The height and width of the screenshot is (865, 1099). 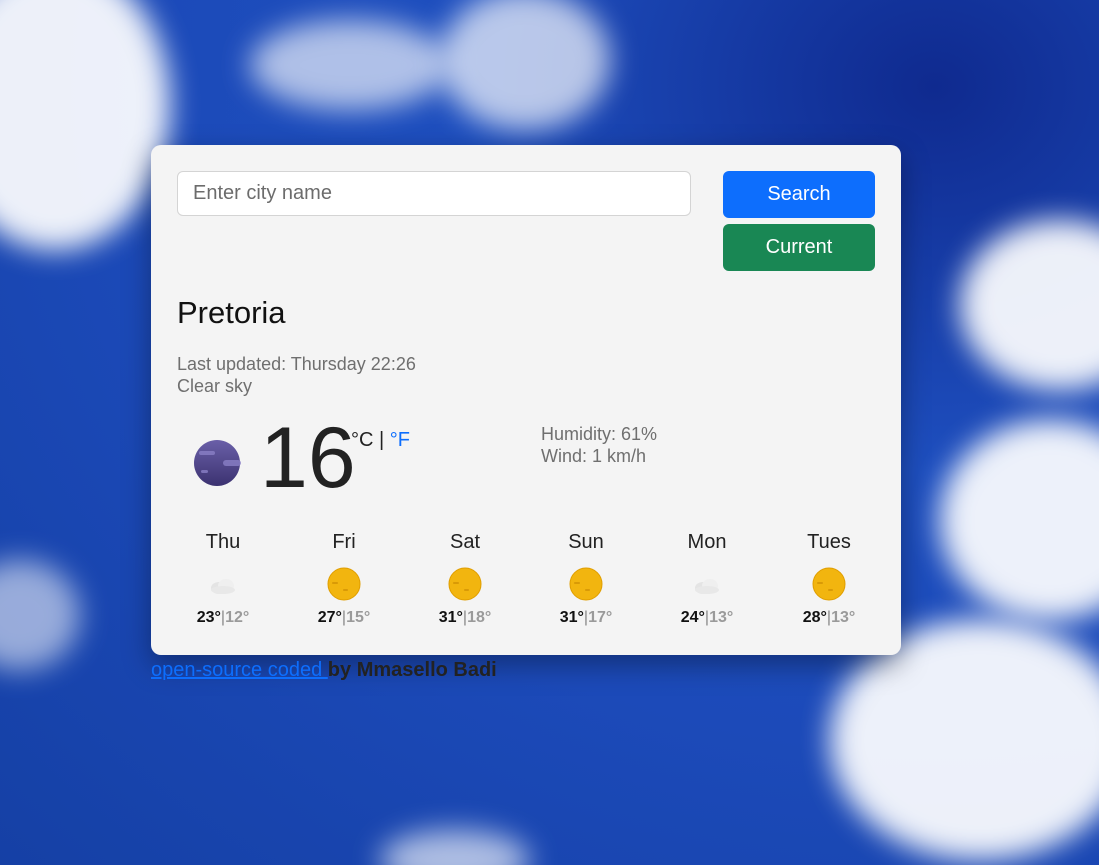 What do you see at coordinates (223, 542) in the screenshot?
I see `forecast-day-name: Thu` at bounding box center [223, 542].